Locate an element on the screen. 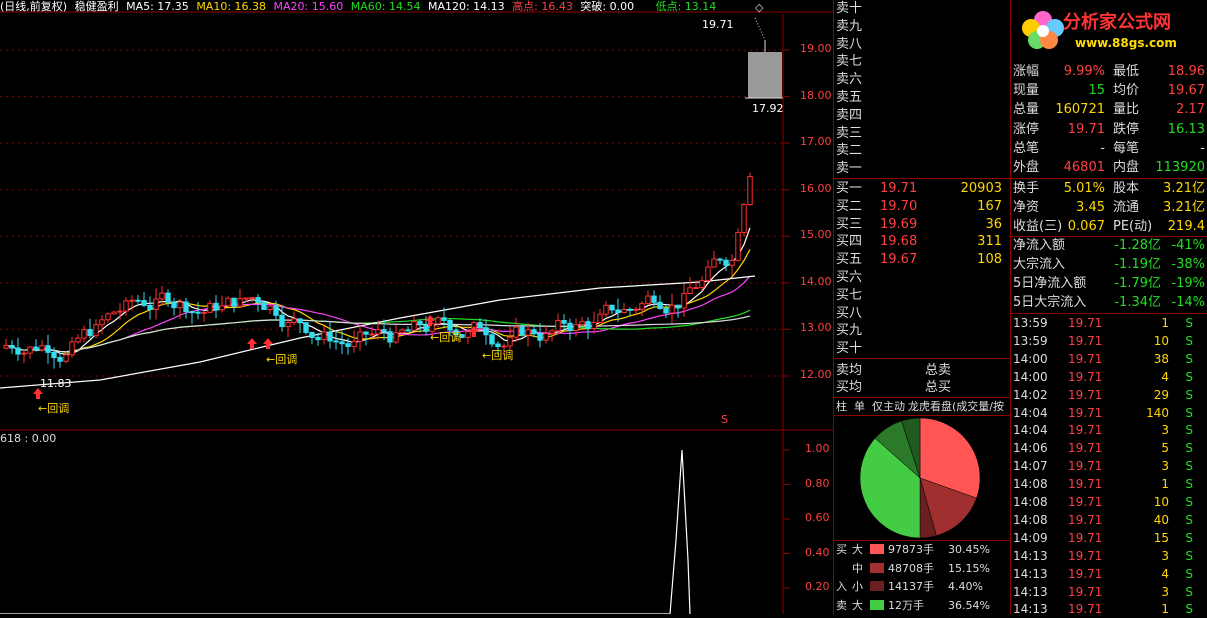 Image resolution: width=1207 pixels, height=618 pixels. order-label: 卖六 is located at coordinates (849, 80).